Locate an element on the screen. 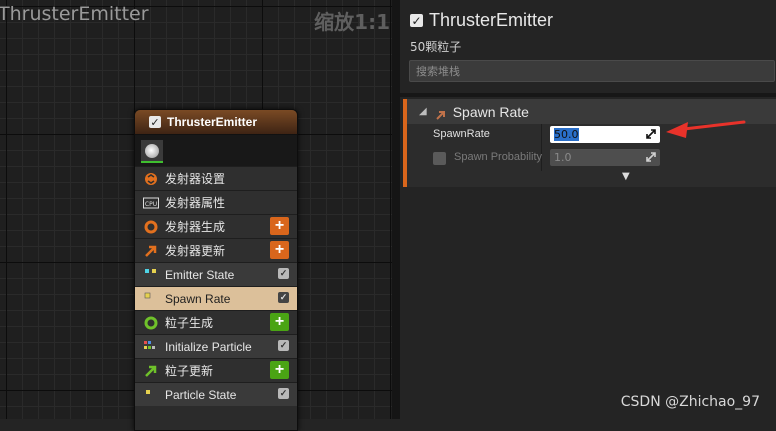 The image size is (776, 431). particle-spawn-icon is located at coordinates (151, 323).